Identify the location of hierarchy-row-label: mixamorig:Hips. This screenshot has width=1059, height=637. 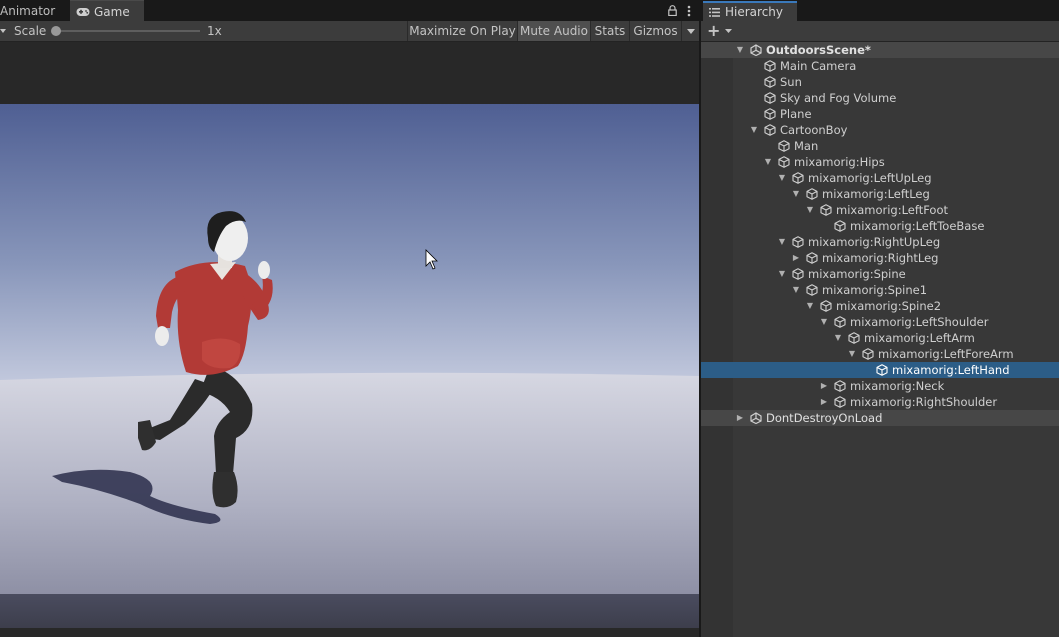
(839, 162).